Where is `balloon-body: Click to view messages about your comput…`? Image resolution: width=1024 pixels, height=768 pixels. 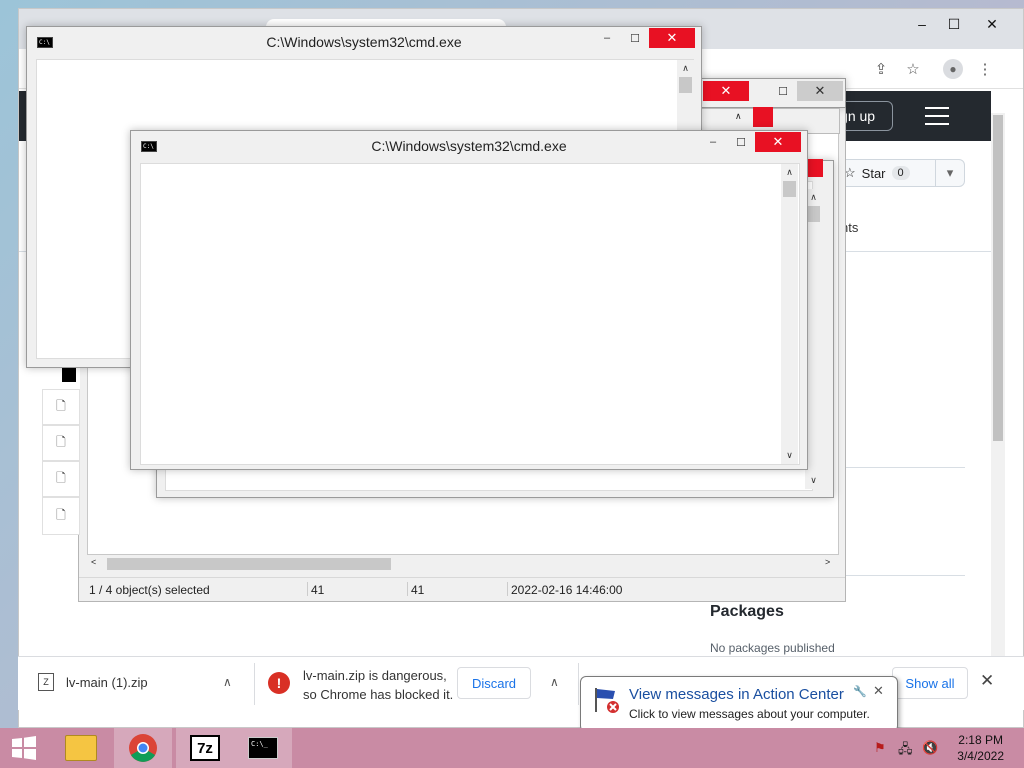
balloon-body: Click to view messages about your comput… is located at coordinates (749, 714).